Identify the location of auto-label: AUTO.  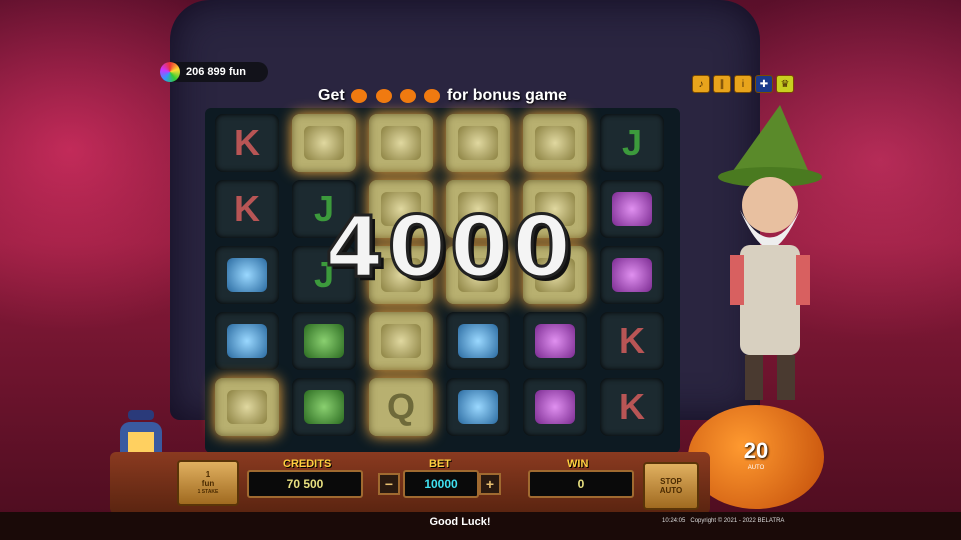
(756, 468).